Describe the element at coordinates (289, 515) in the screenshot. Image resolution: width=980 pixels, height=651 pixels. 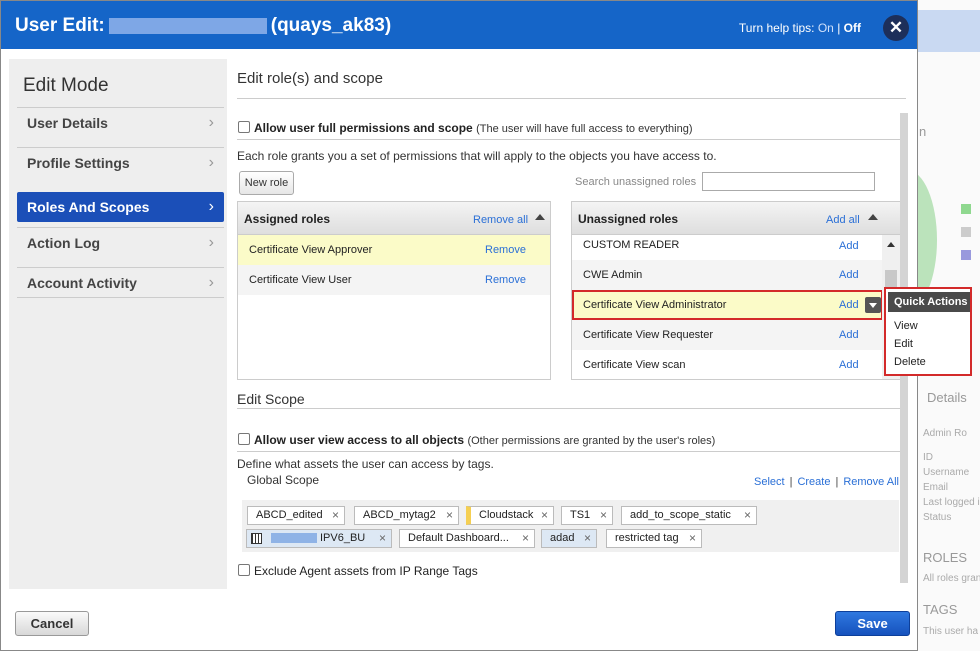
I see `tag-label: ABCD_edited` at that location.